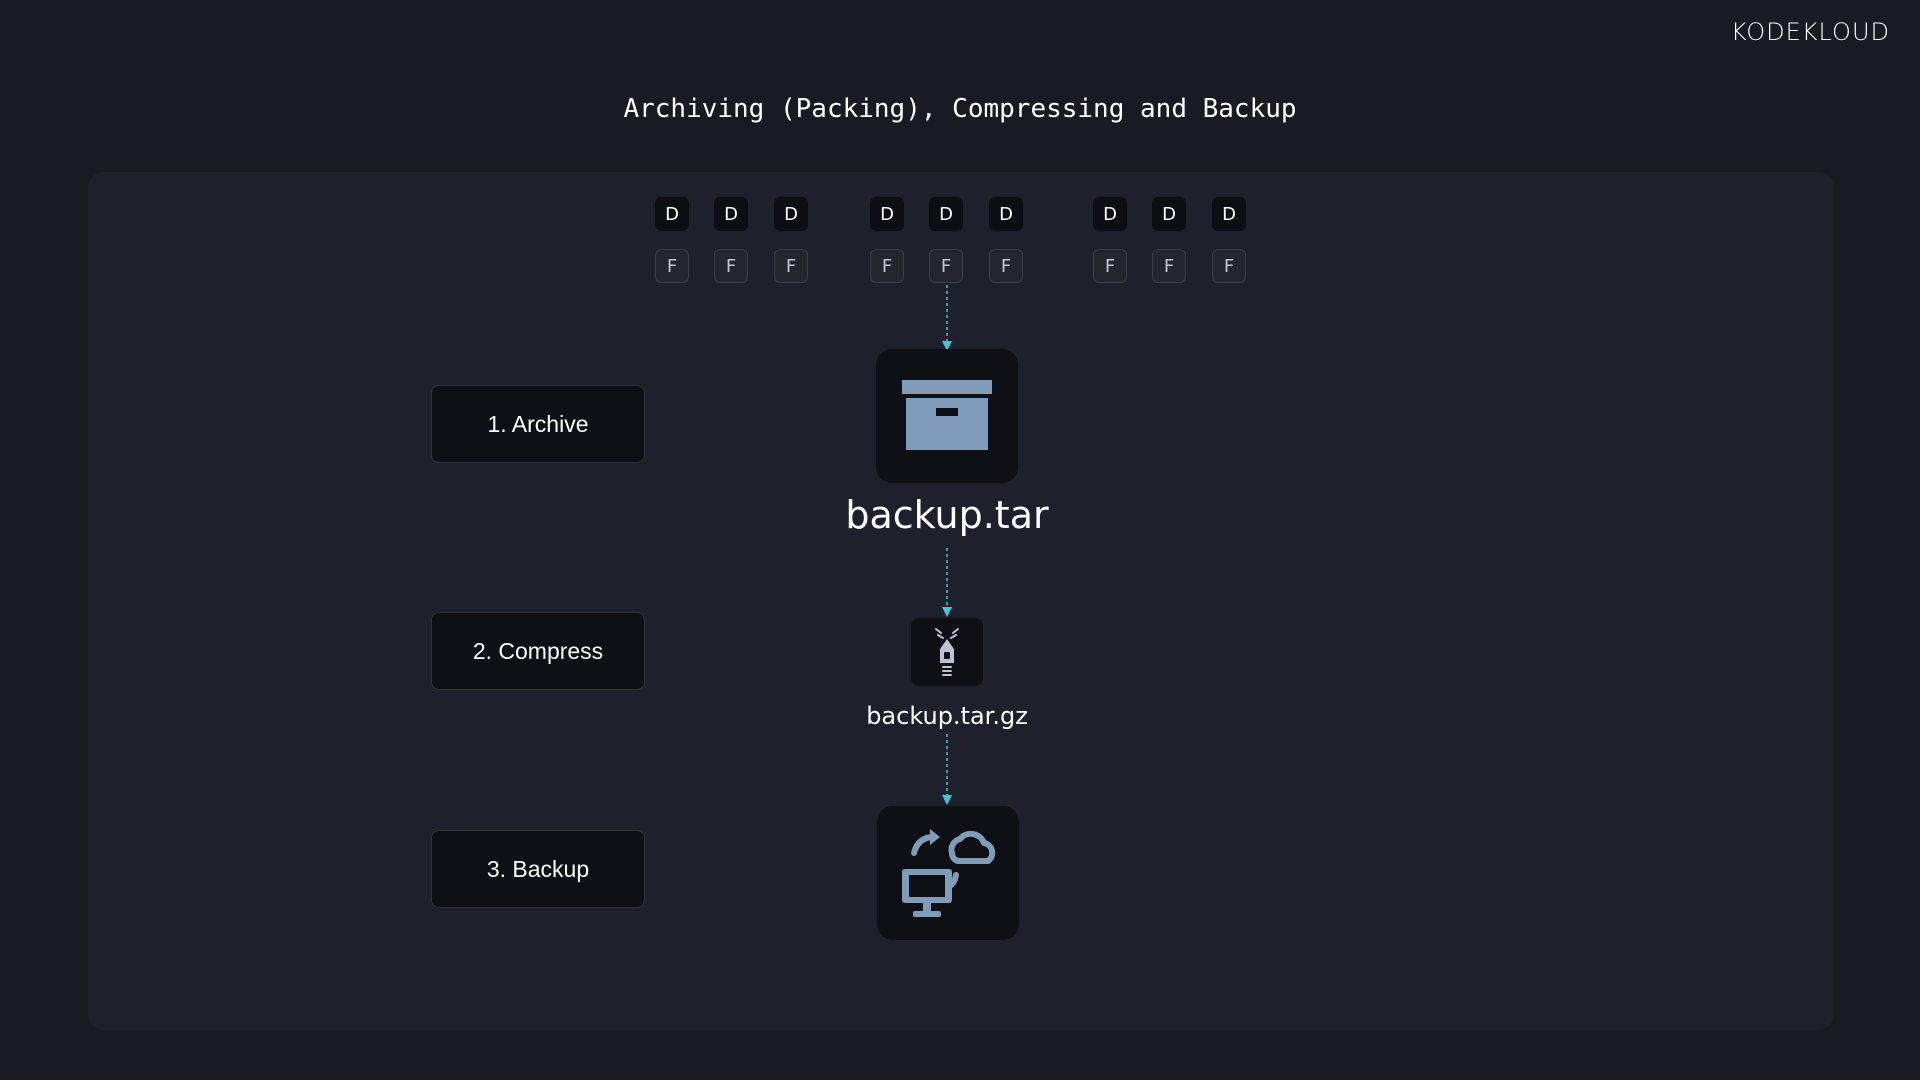 The width and height of the screenshot is (1920, 1080). Describe the element at coordinates (538, 869) in the screenshot. I see `step-backup: 3. Backup` at that location.